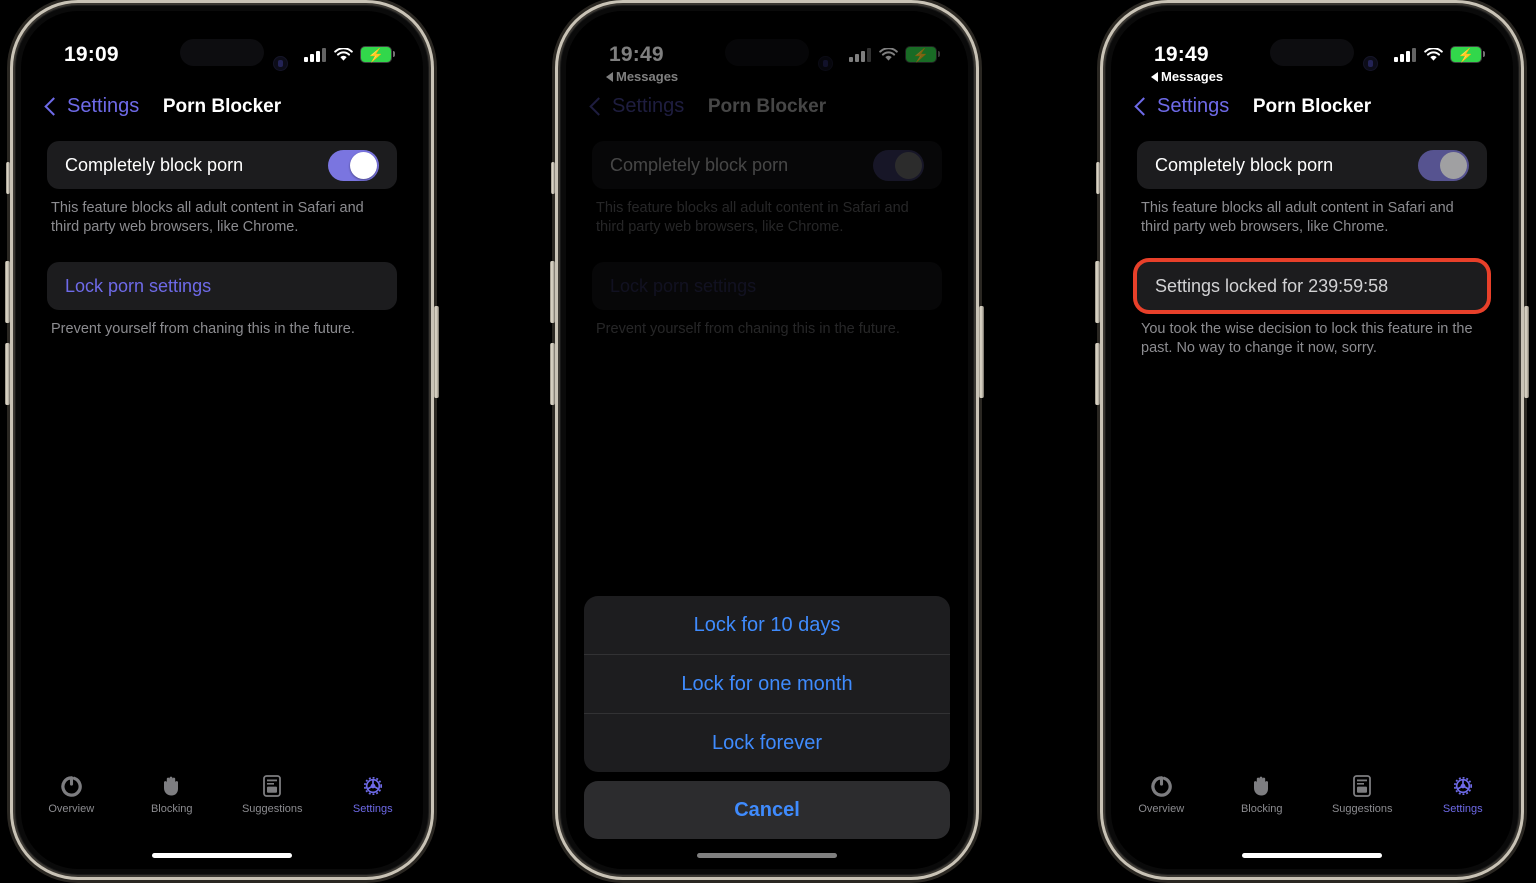 This screenshot has width=1536, height=883. What do you see at coordinates (91, 54) in the screenshot?
I see `status-time: 19:09` at bounding box center [91, 54].